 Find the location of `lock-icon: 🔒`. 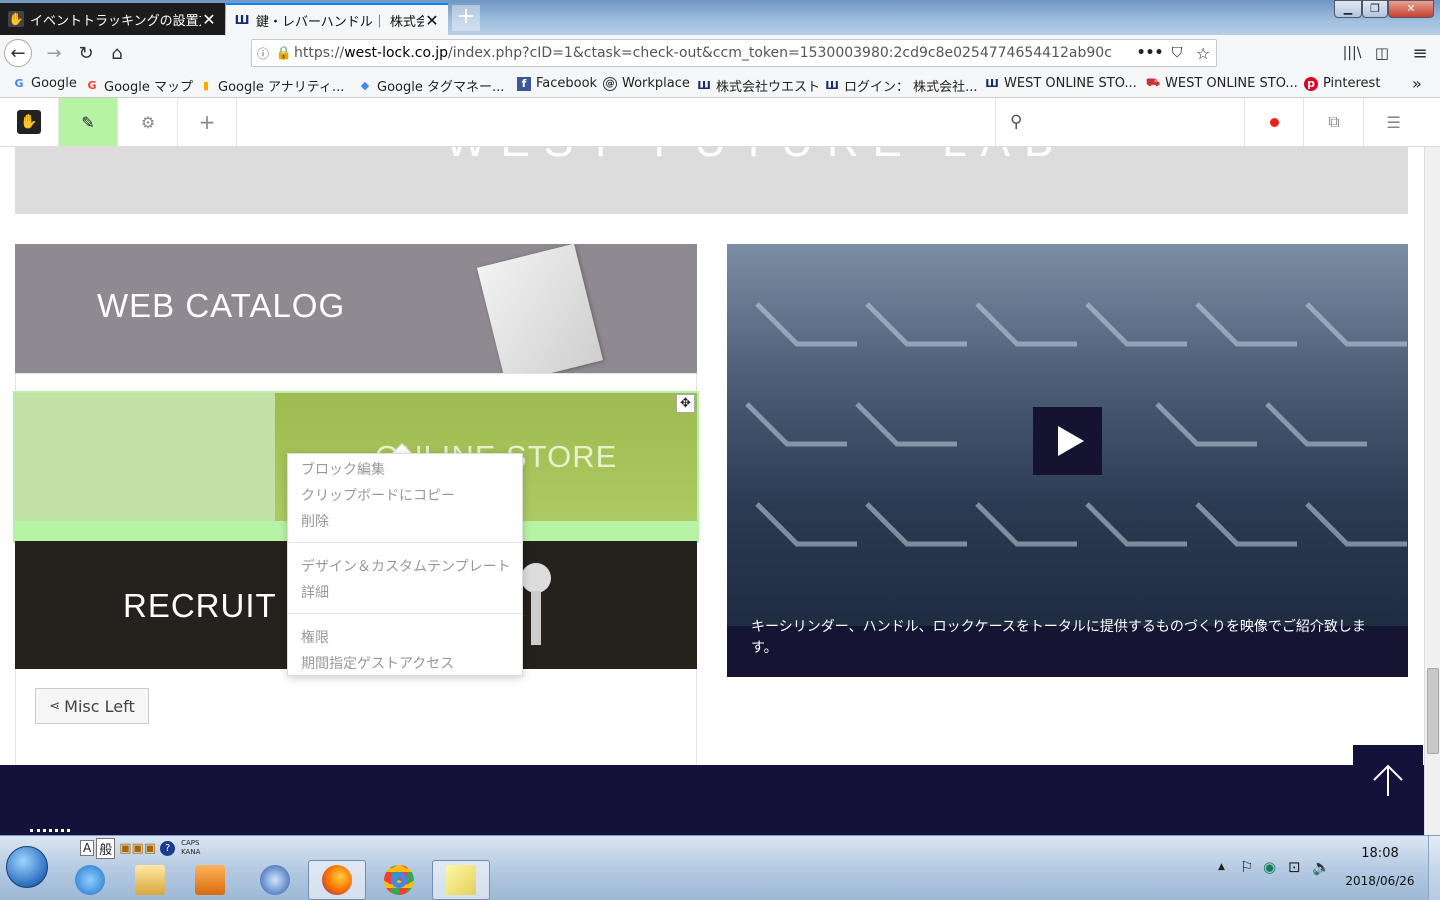

lock-icon: 🔒 is located at coordinates (284, 53).